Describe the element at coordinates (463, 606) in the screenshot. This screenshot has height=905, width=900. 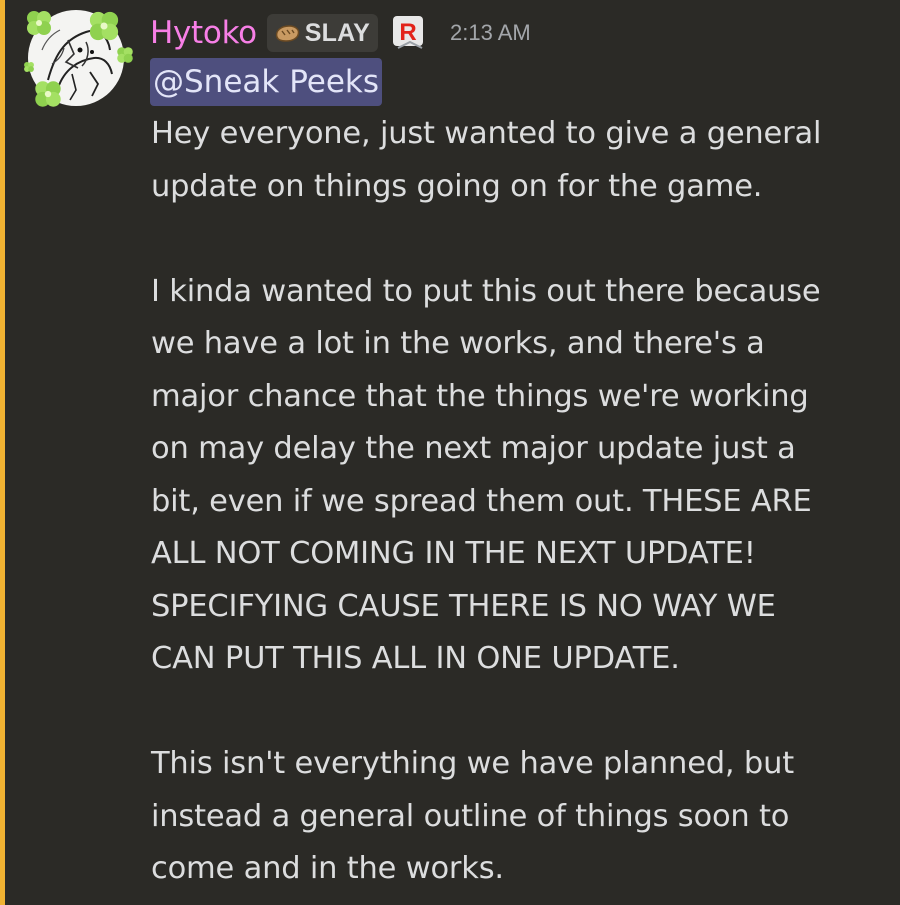
I see `message-line: SPECIFYING CAUSE THERE IS NO WAY WE` at that location.